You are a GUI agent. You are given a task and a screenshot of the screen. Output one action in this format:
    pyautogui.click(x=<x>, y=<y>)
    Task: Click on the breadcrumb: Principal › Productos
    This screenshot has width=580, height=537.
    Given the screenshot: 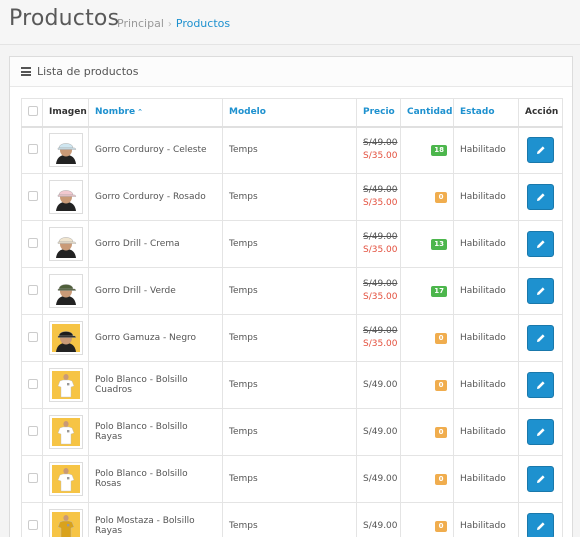 What is the action you would take?
    pyautogui.click(x=173, y=23)
    